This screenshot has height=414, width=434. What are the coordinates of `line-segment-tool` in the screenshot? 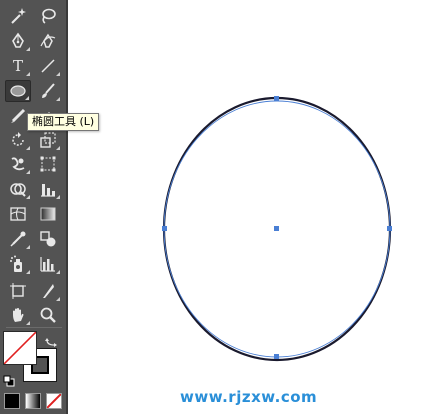 It's located at (48, 66).